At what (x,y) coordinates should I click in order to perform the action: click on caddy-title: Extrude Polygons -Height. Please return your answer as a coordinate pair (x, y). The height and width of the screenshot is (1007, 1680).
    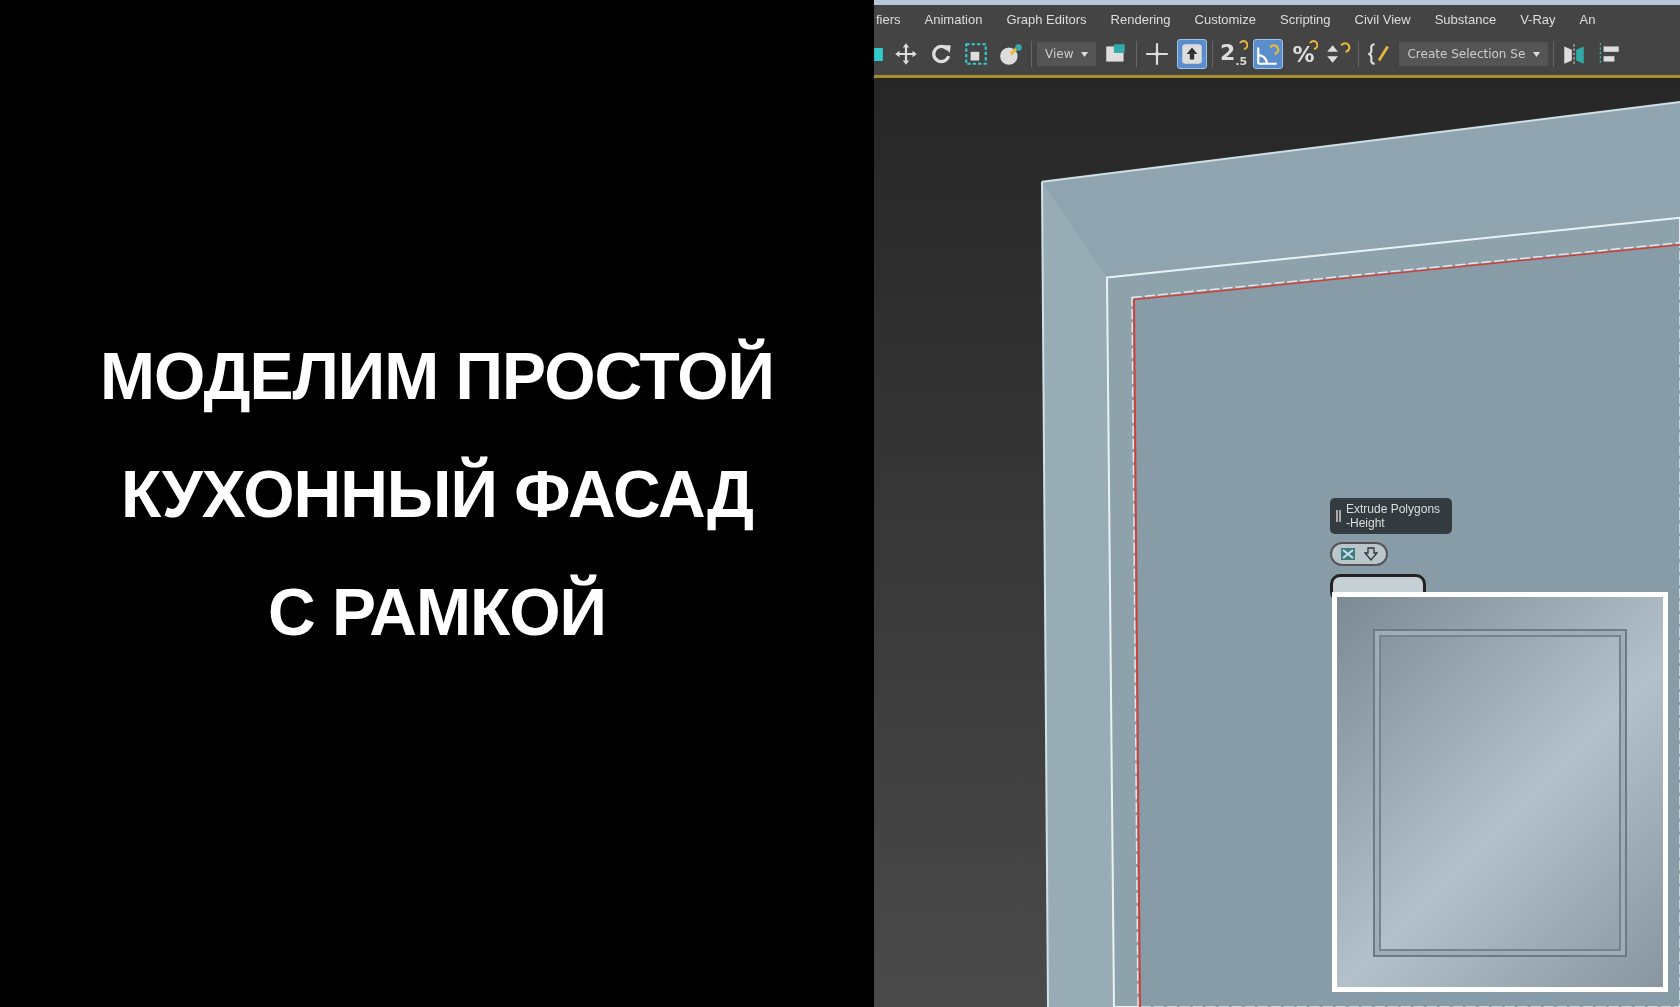
    Looking at the image, I should click on (1391, 516).